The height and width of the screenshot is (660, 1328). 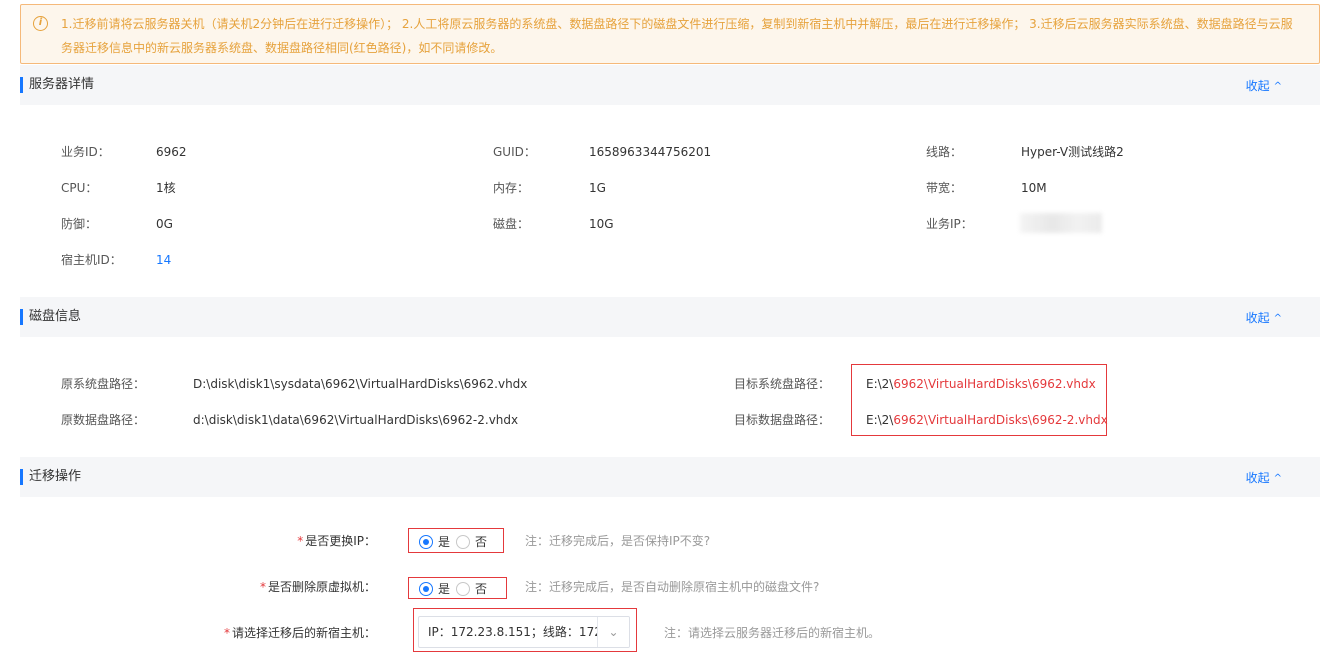 What do you see at coordinates (782, 420) in the screenshot?
I see `dst-data-disk-label: 目标数据盘路径：` at bounding box center [782, 420].